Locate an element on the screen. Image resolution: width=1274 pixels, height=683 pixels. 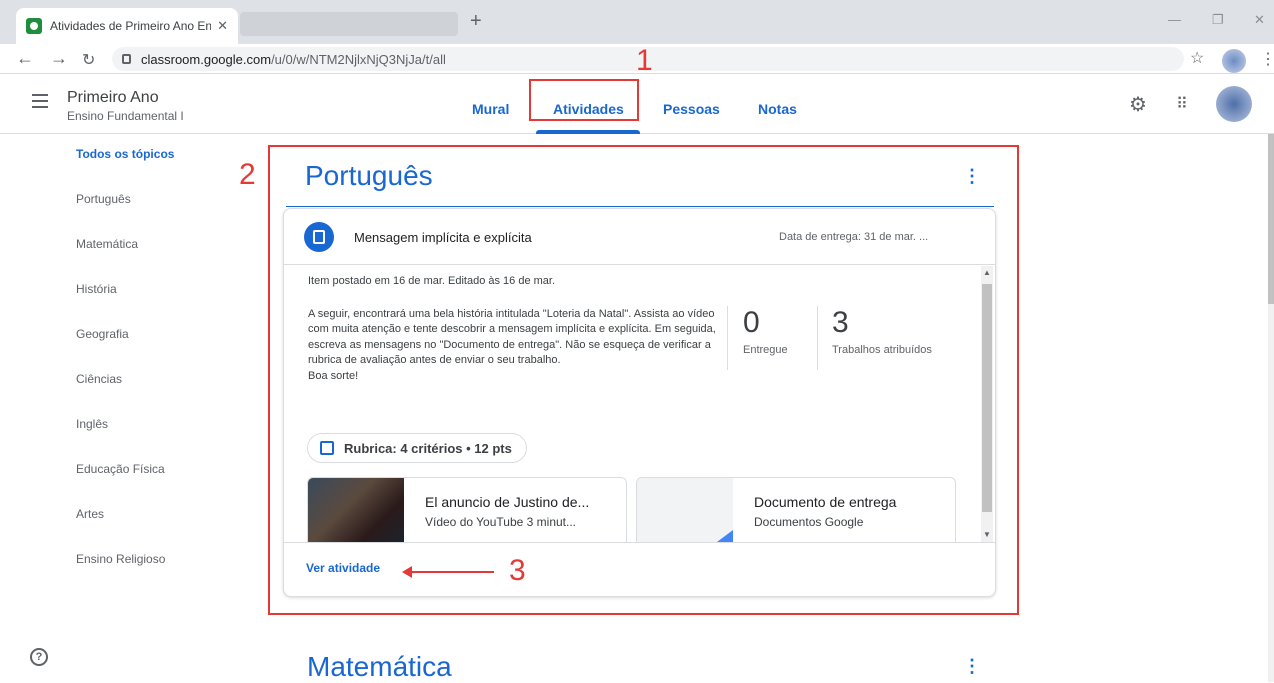
sidebar-item-todos: Todos os tópicos is located at coordinates (125, 154).